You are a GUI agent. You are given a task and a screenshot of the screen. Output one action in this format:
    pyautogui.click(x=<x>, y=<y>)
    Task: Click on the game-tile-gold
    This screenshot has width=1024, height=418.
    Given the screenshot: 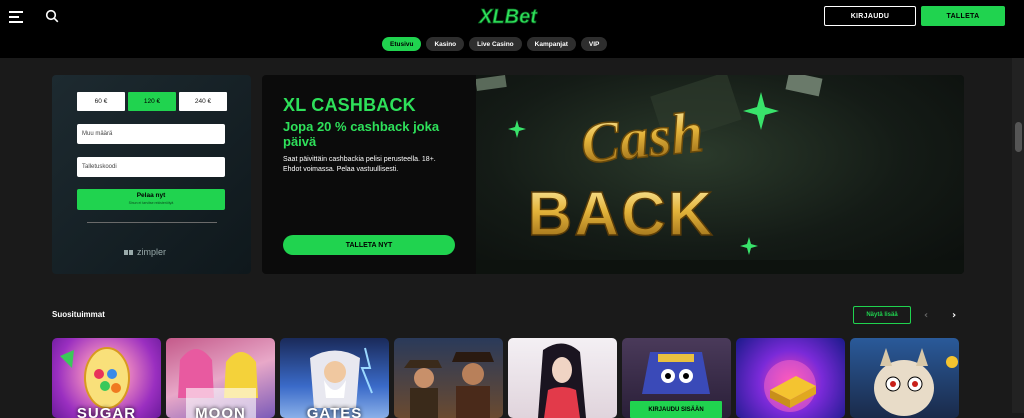 What is the action you would take?
    pyautogui.click(x=790, y=378)
    